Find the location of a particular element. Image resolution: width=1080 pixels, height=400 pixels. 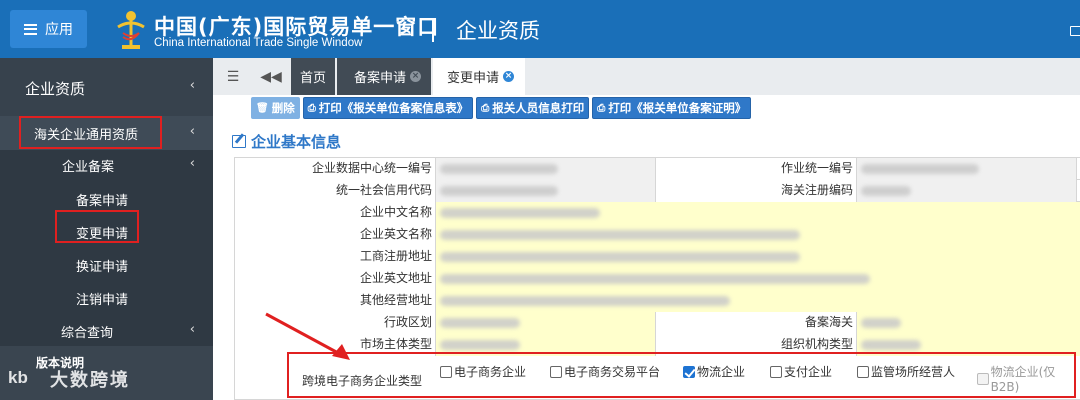

watermark: kb 大数跨境 is located at coordinates (106, 373).